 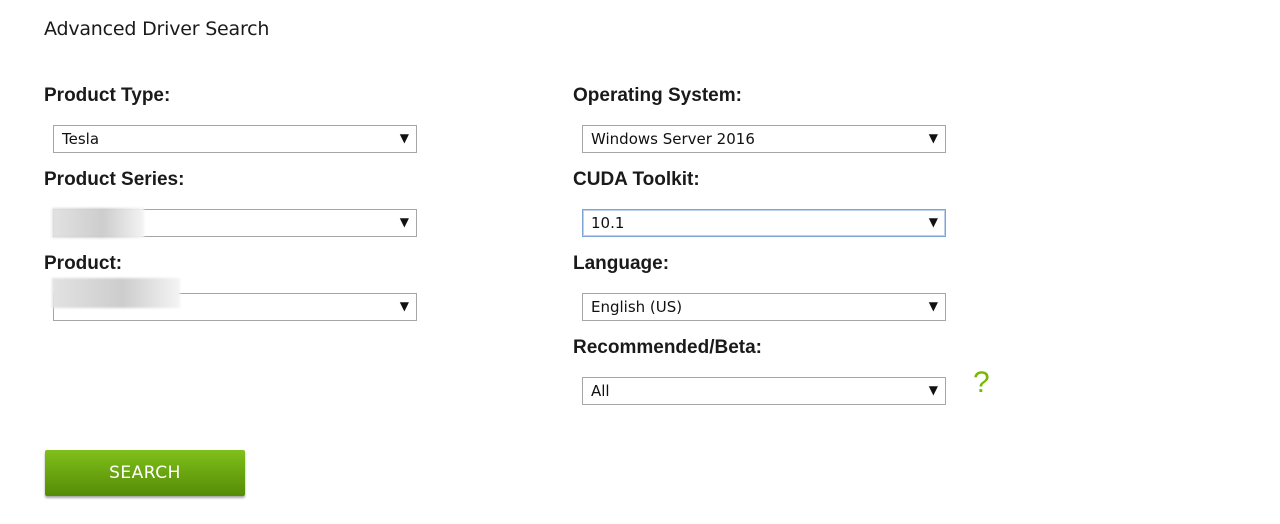 What do you see at coordinates (621, 263) in the screenshot?
I see `language-label: Language:` at bounding box center [621, 263].